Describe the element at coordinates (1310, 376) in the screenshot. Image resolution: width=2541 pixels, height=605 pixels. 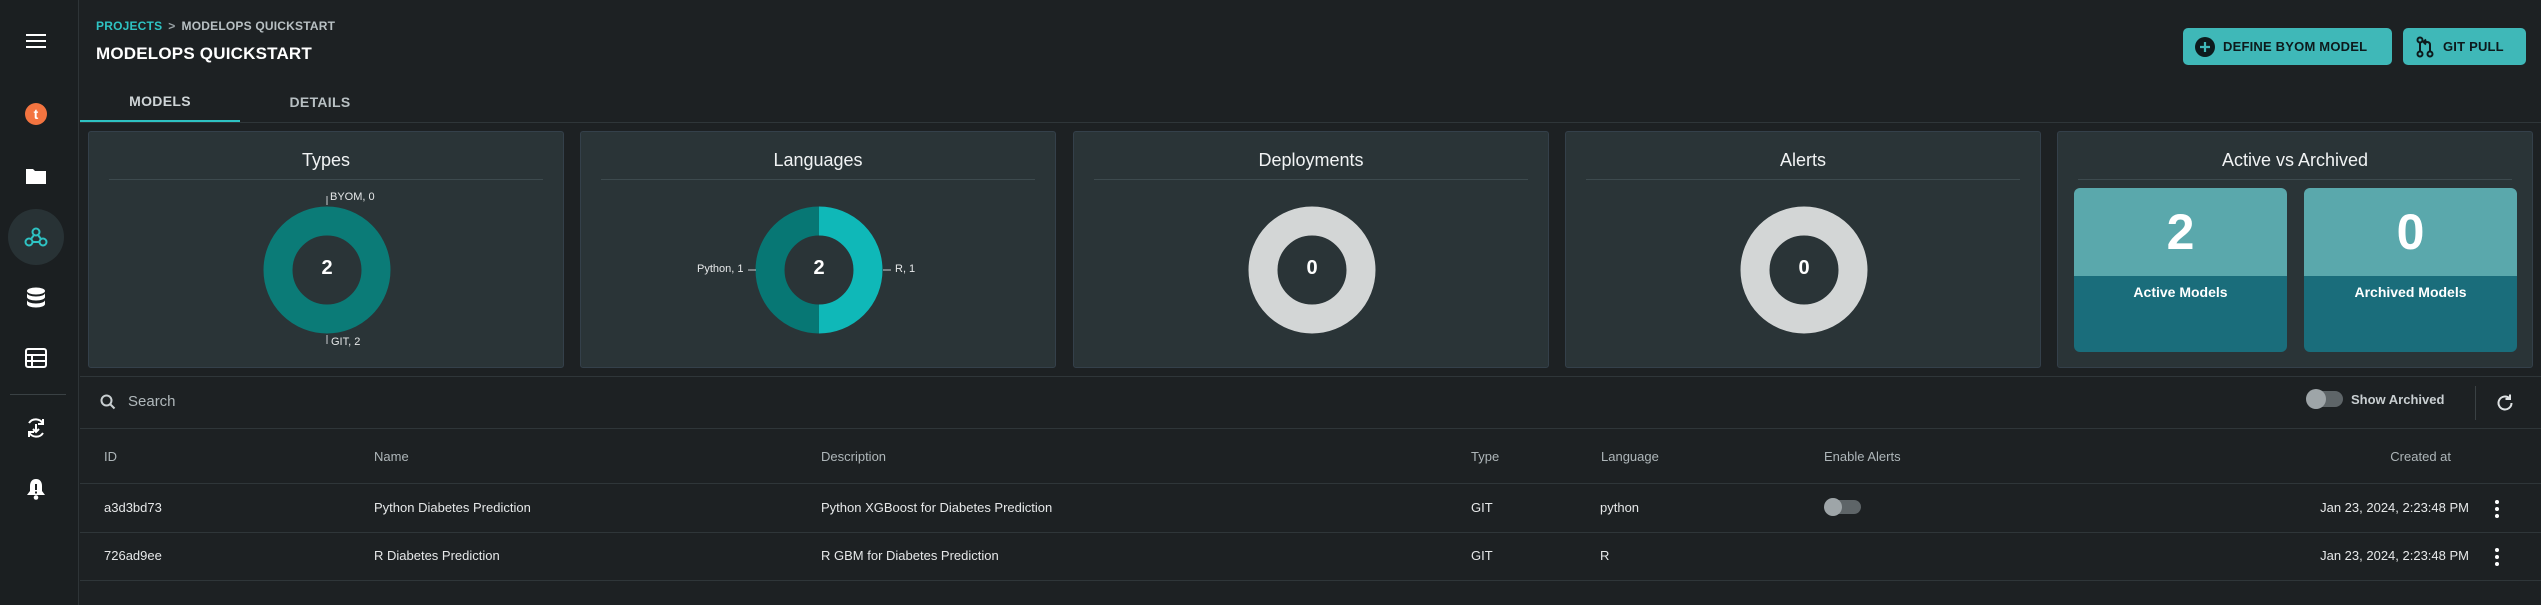
I see `toolbar-divider` at that location.